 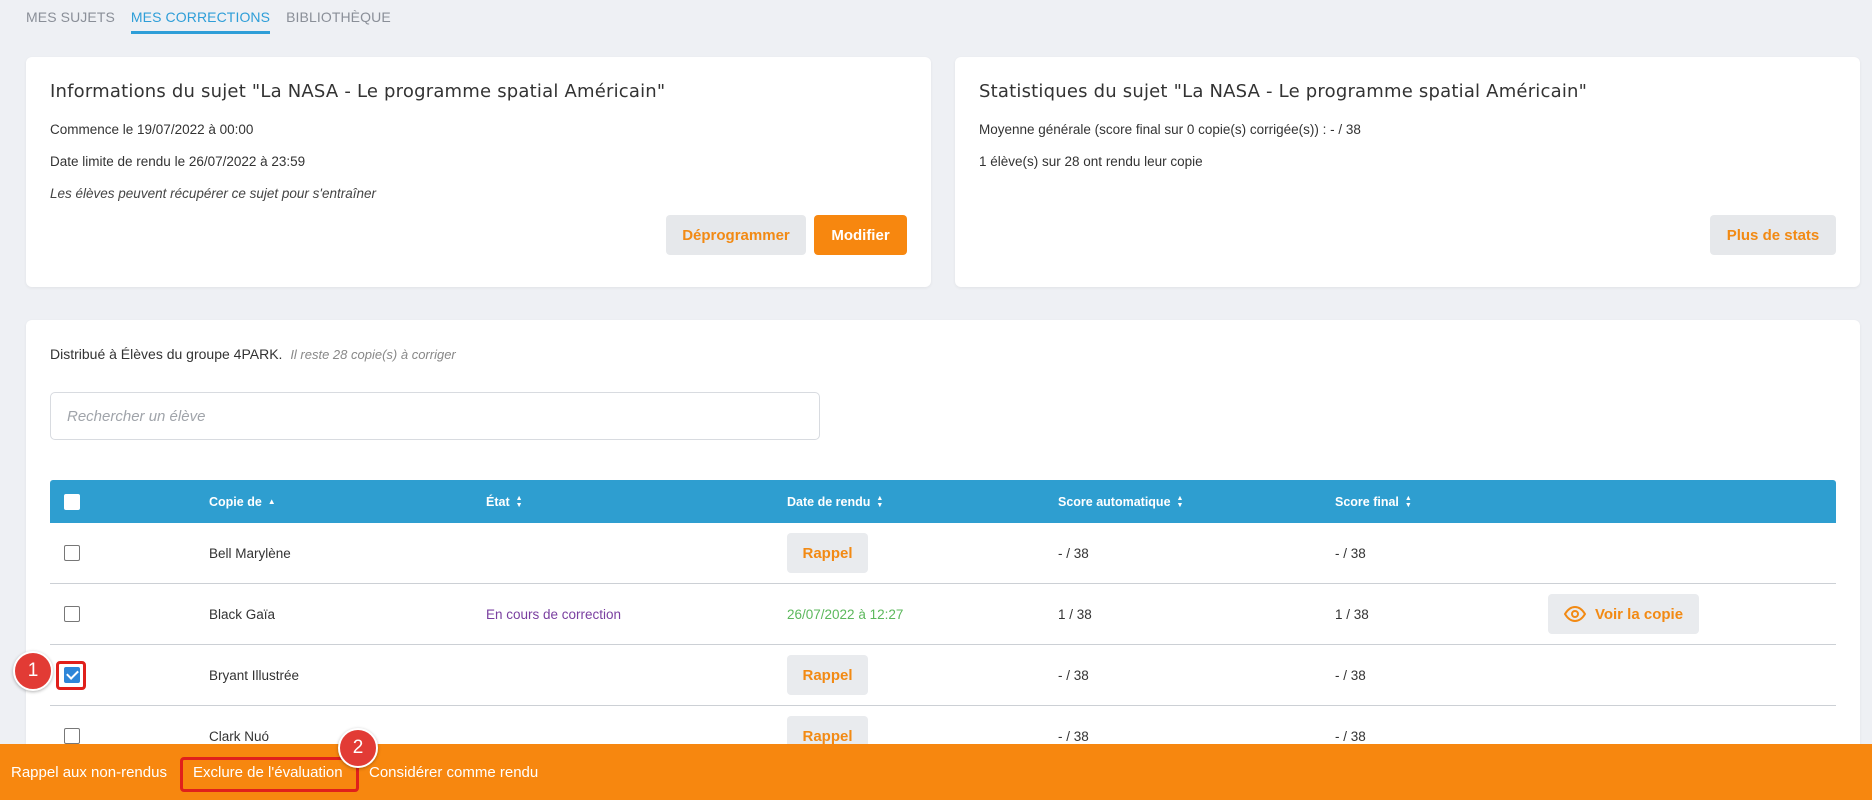 I want to click on more-stats-button: Plus de stats, so click(x=1773, y=235).